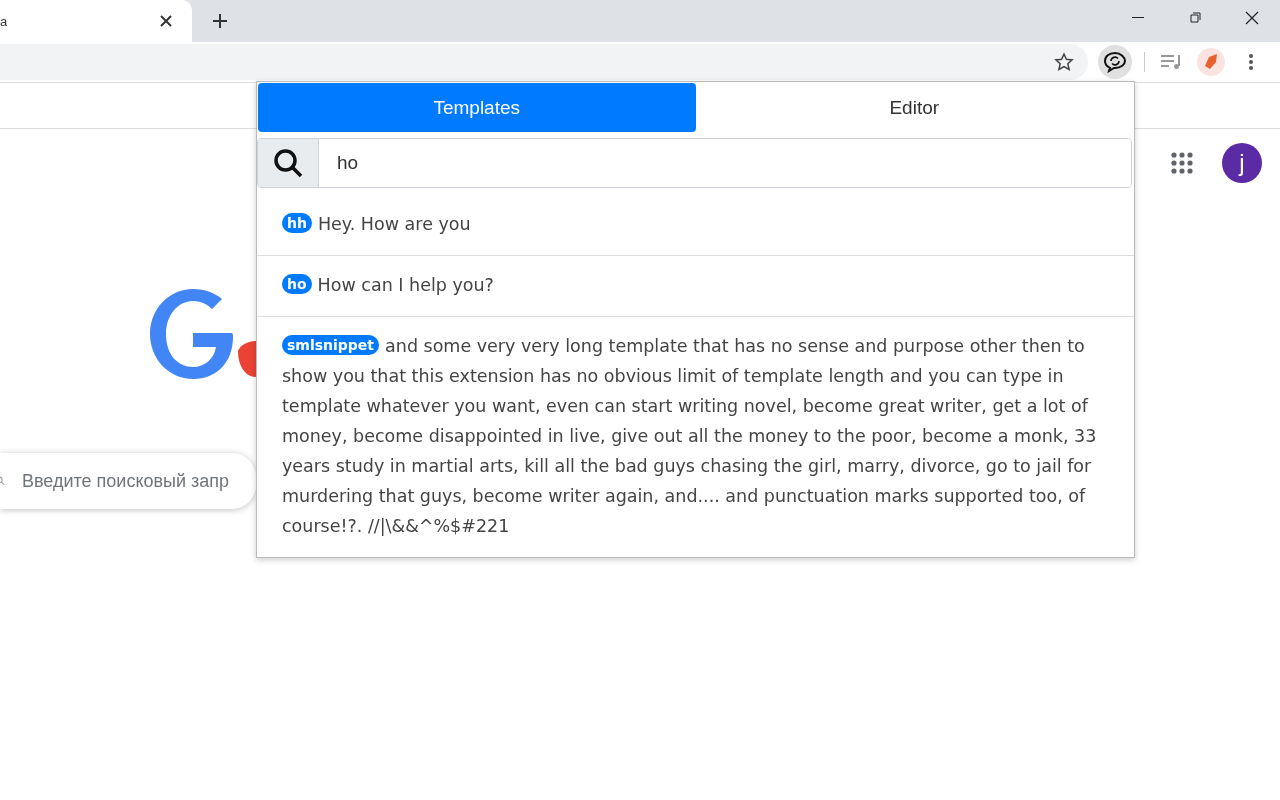  Describe the element at coordinates (4, 21) in the screenshot. I see `tab-title: a` at that location.